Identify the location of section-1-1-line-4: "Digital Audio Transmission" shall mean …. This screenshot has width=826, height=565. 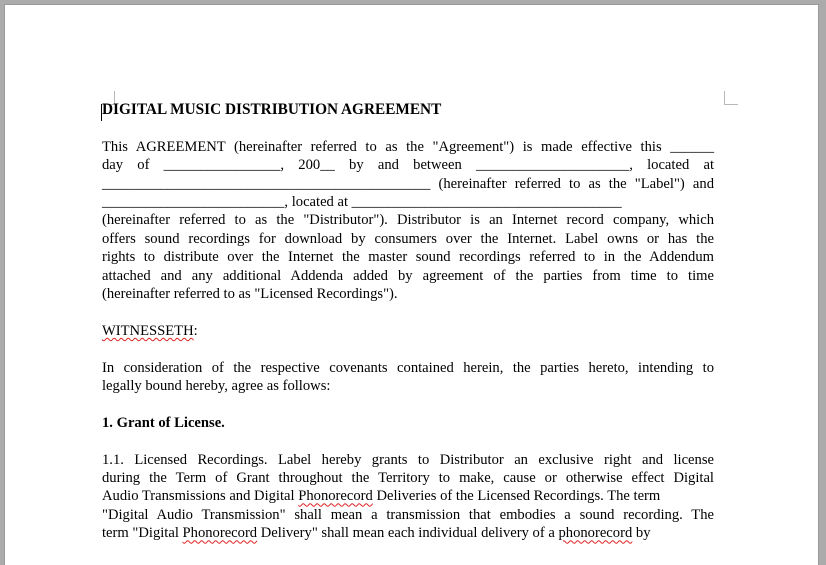
(408, 514).